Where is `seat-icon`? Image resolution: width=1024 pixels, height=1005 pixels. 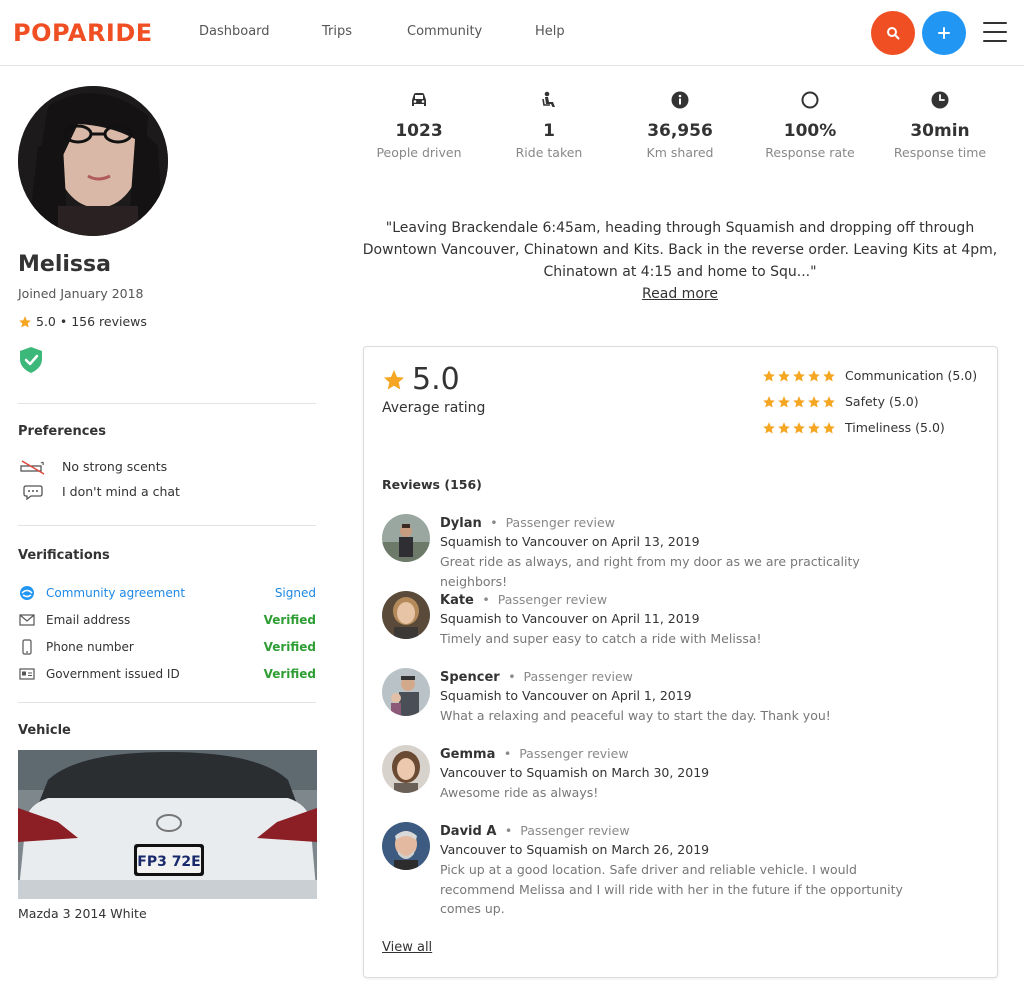 seat-icon is located at coordinates (549, 100).